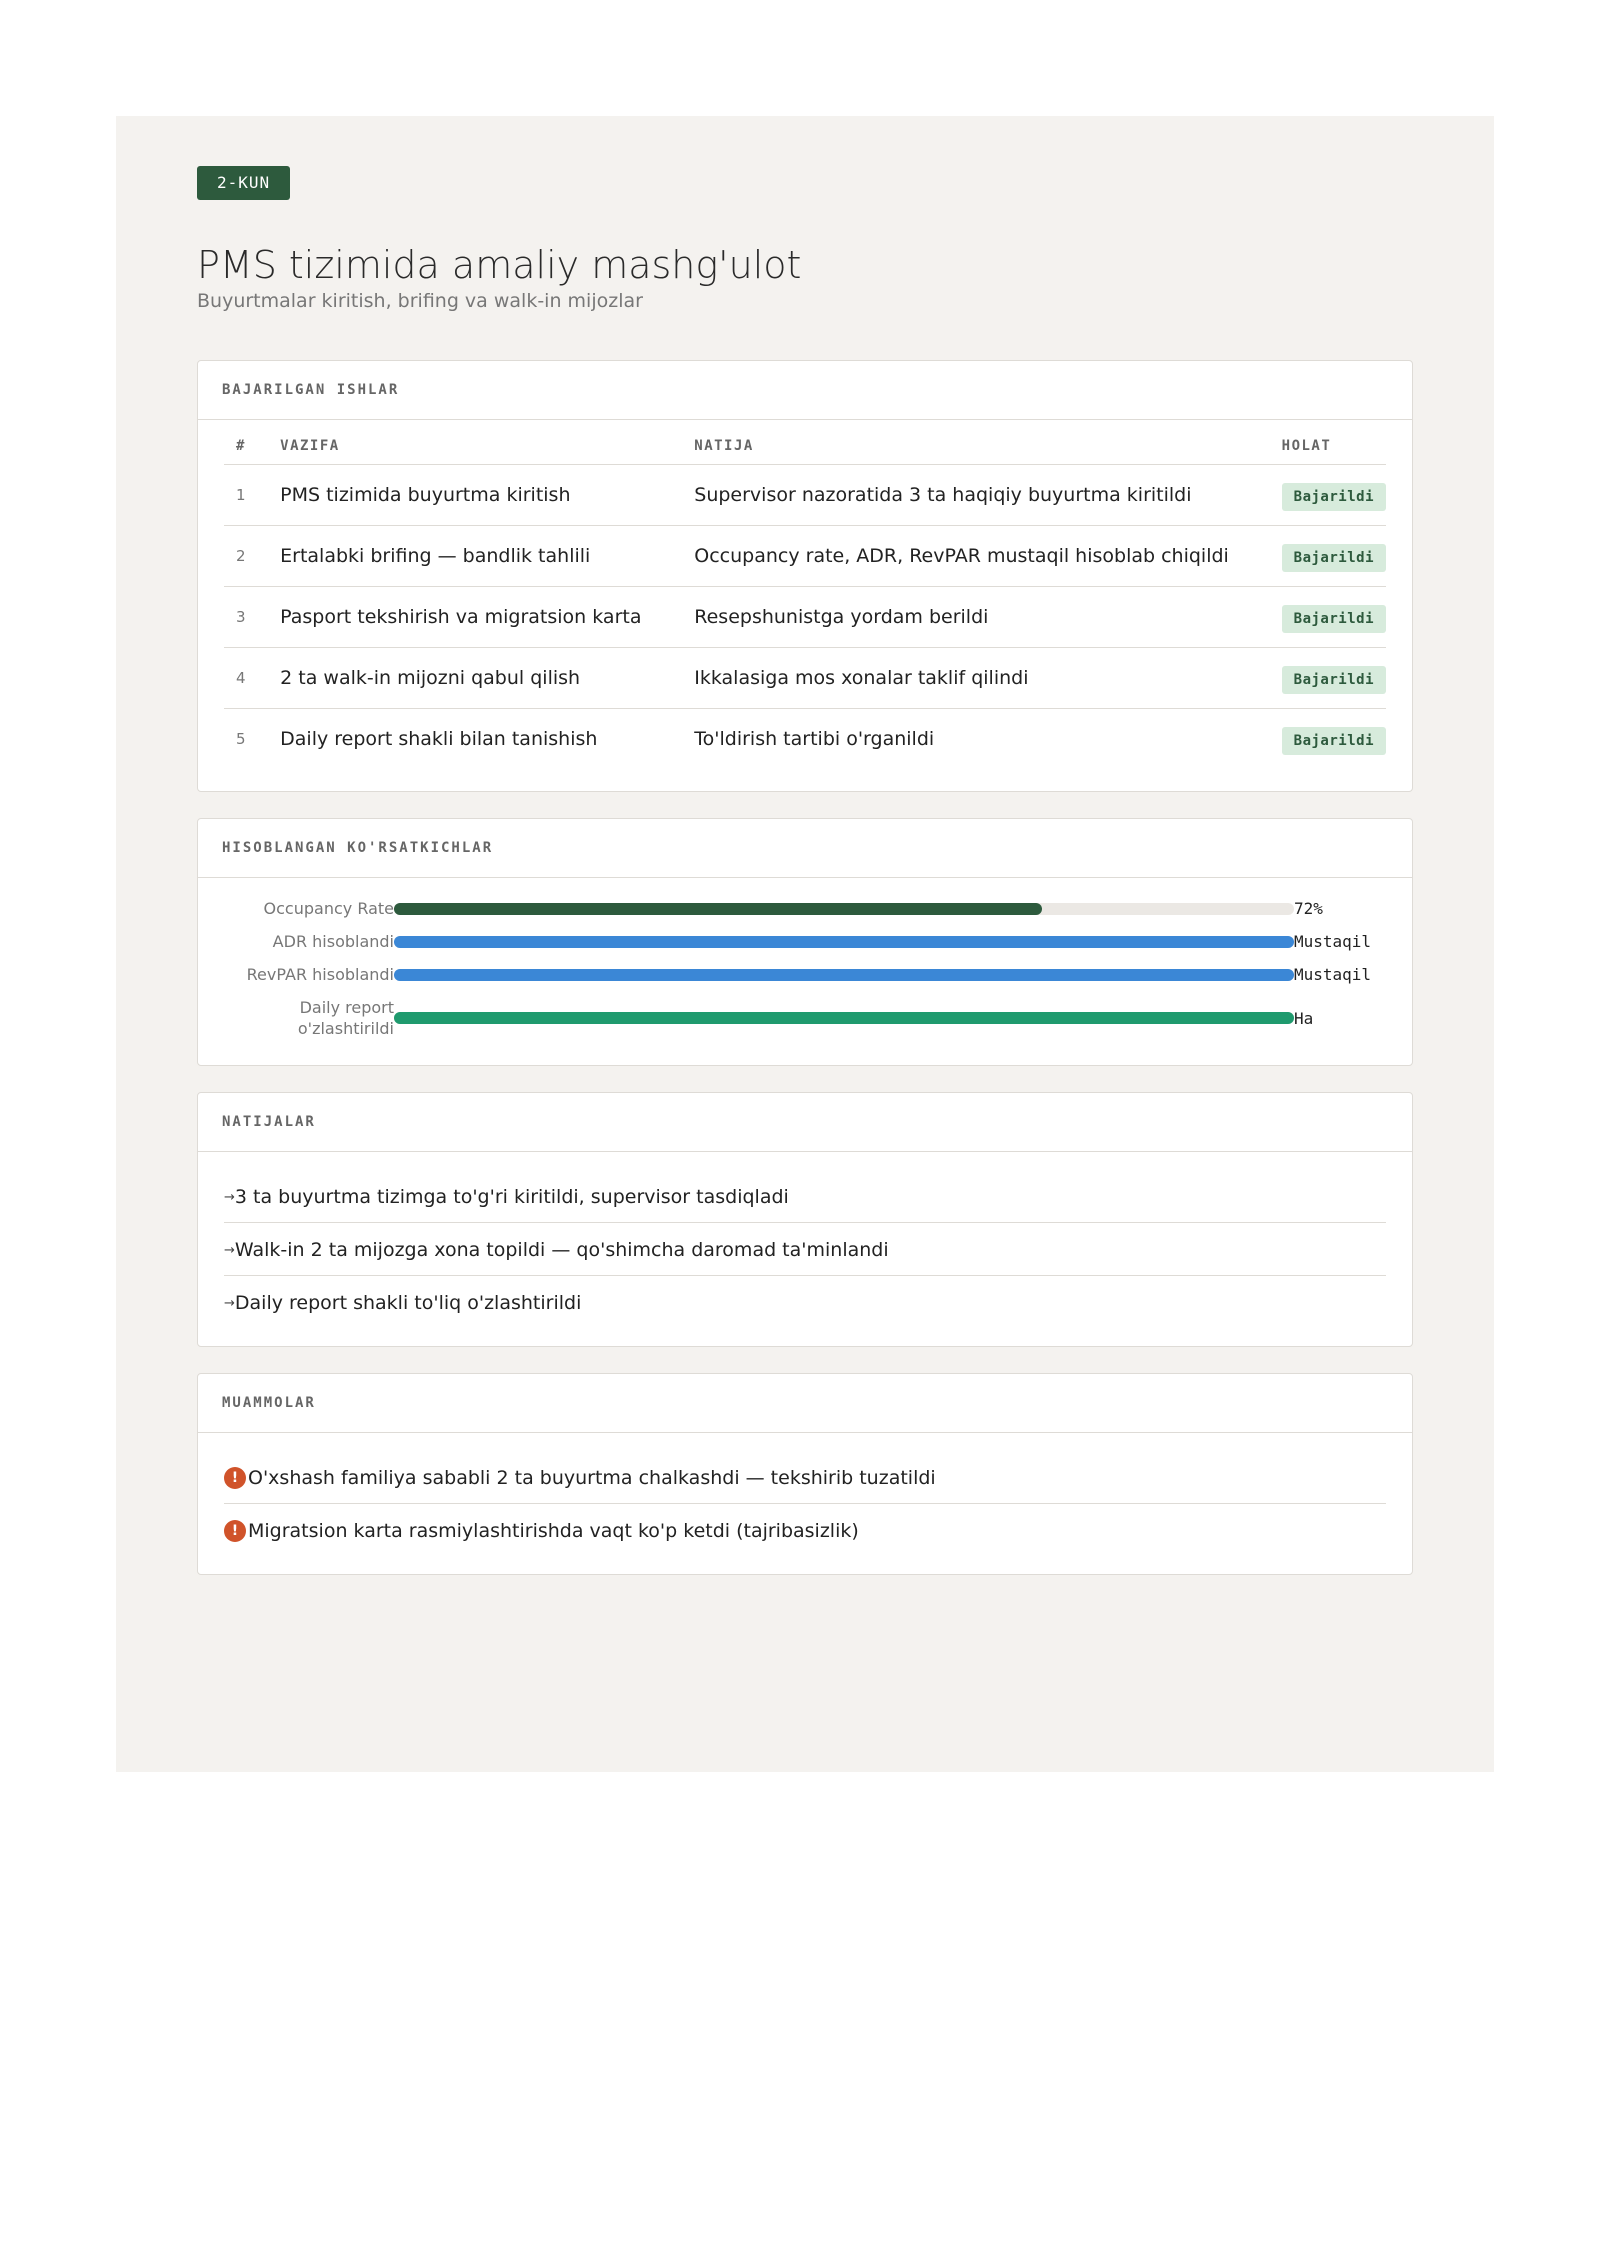 This screenshot has width=1600, height=2263. What do you see at coordinates (252, 495) in the screenshot?
I see `row-number: 1` at bounding box center [252, 495].